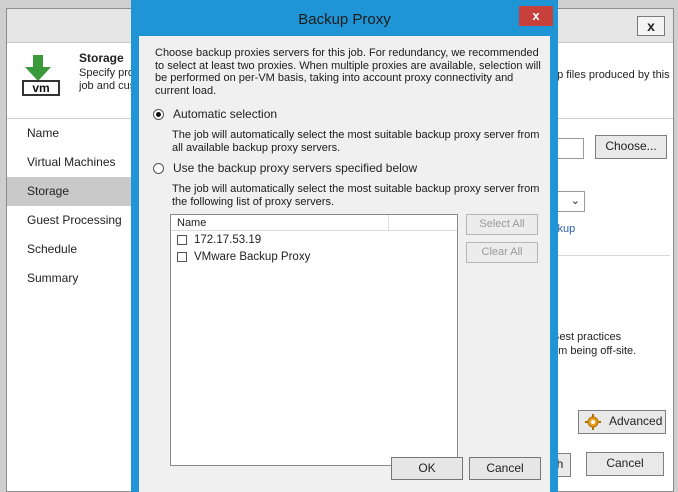  Describe the element at coordinates (228, 240) in the screenshot. I see `list-item-label: 172.17.53.19` at that location.